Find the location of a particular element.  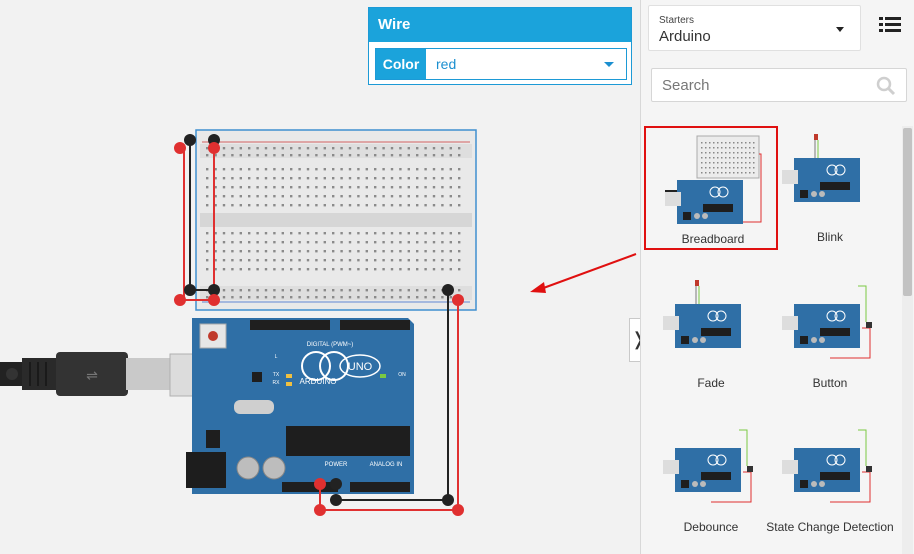

starter-tile-label: Button is located at coordinates (830, 383).